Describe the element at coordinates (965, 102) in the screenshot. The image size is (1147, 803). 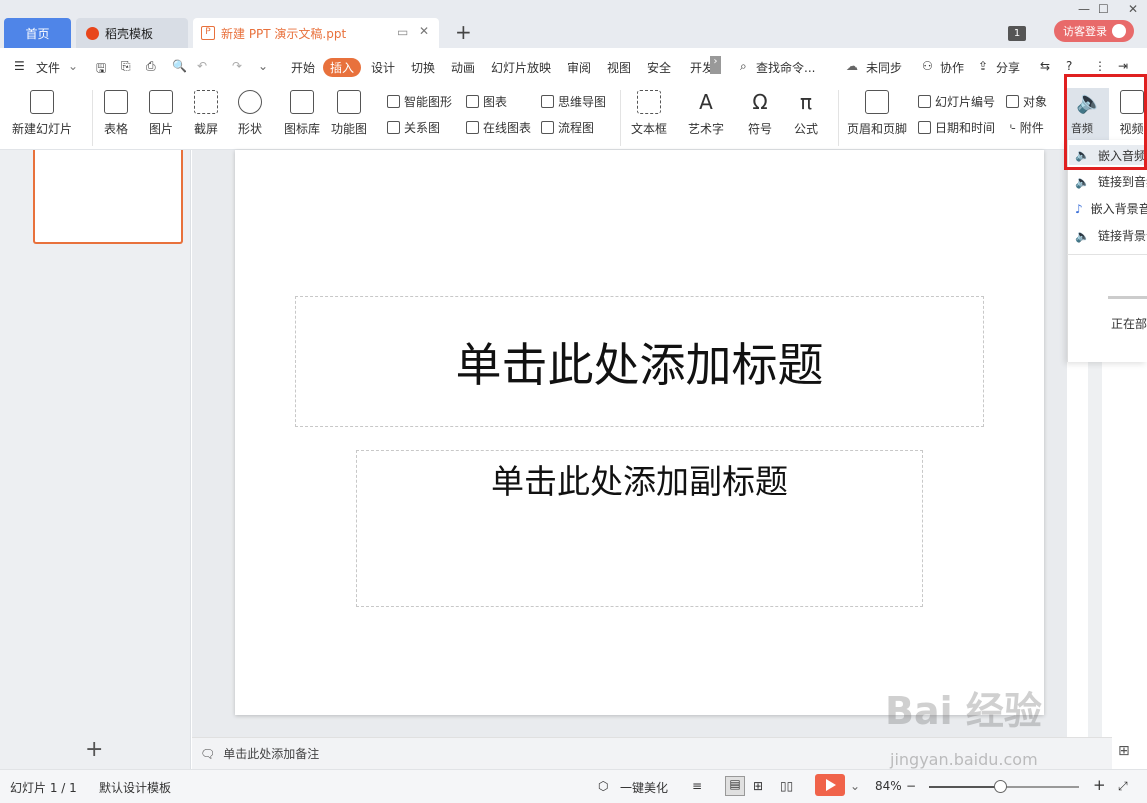
I see `slide-number-label: 幻灯片编号` at that location.